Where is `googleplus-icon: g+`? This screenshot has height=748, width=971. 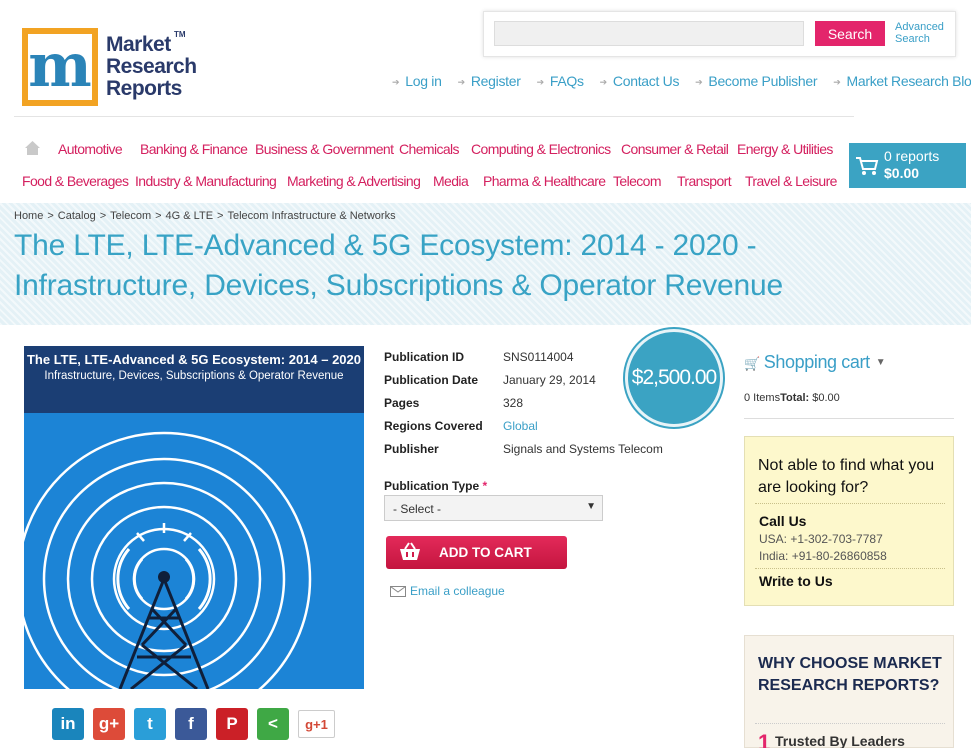 googleplus-icon: g+ is located at coordinates (109, 724).